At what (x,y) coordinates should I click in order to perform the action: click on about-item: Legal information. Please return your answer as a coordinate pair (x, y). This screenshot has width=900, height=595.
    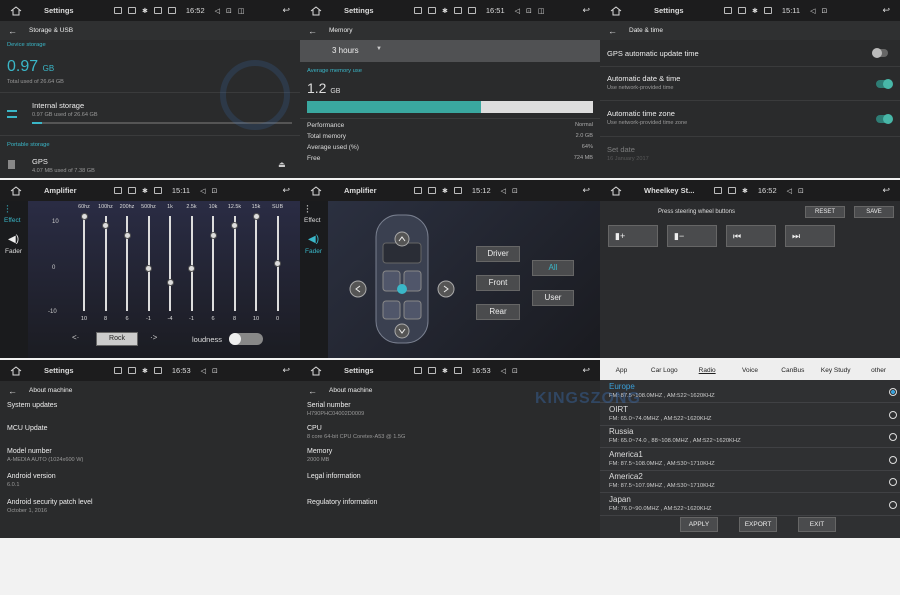
    Looking at the image, I should click on (453, 476).